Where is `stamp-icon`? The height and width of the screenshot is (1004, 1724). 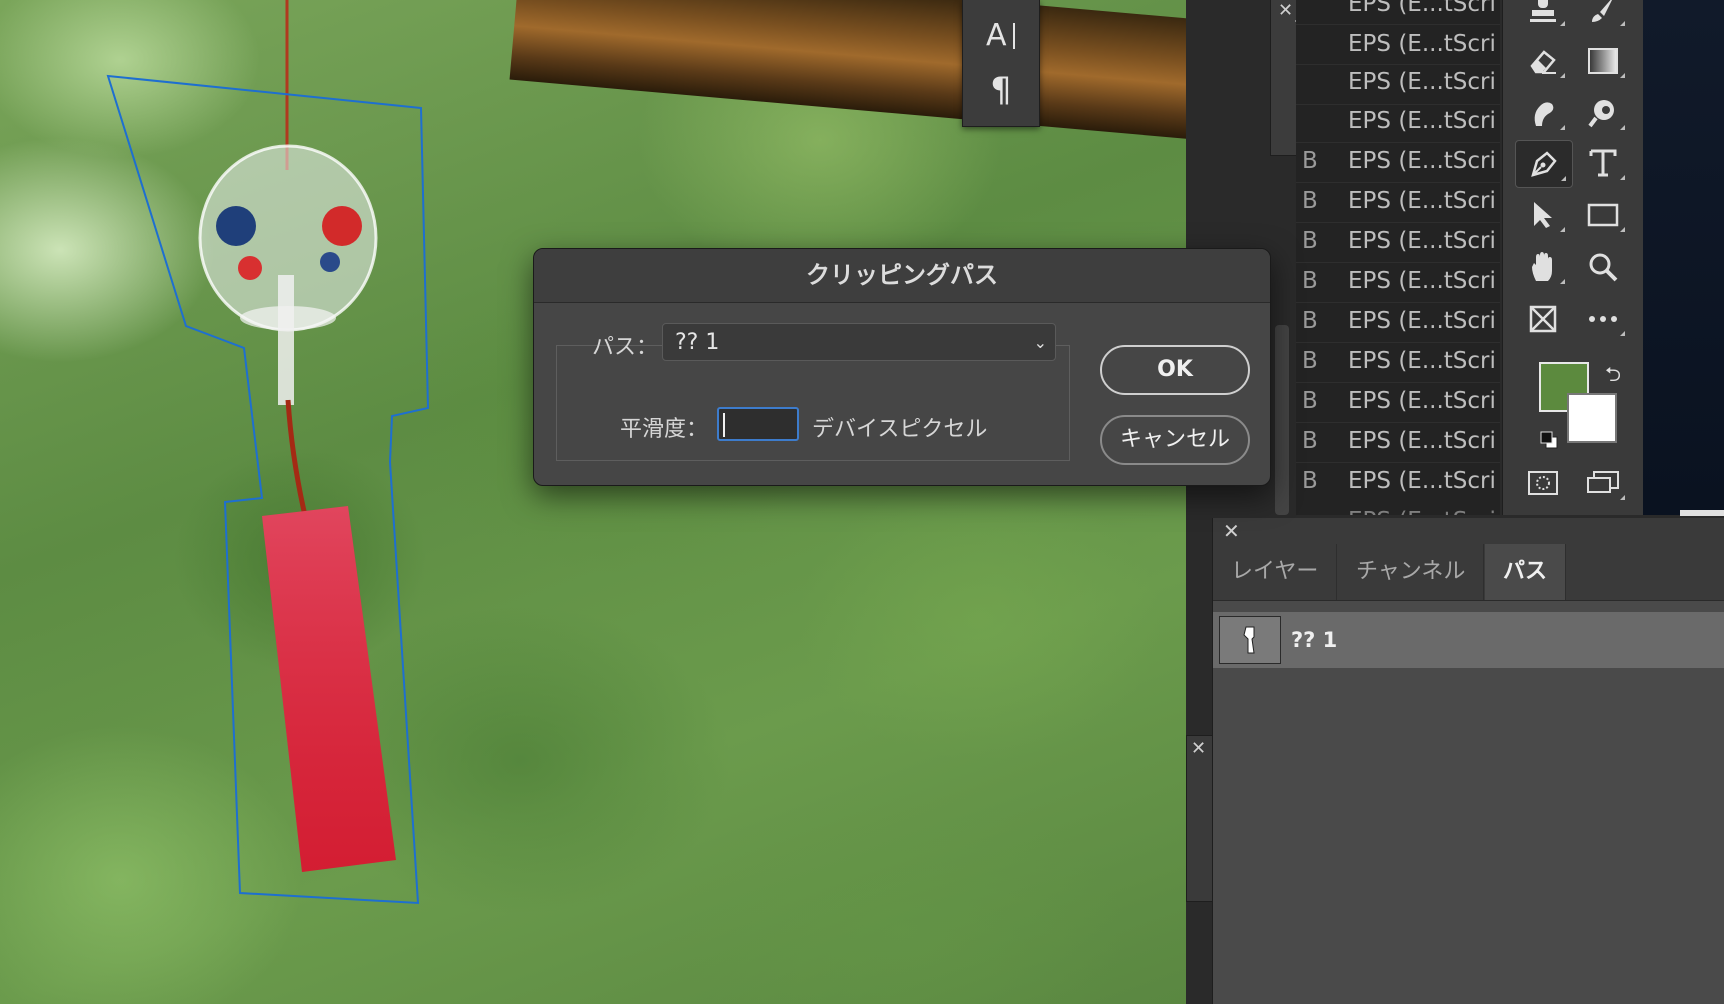
stamp-icon is located at coordinates (1543, 16).